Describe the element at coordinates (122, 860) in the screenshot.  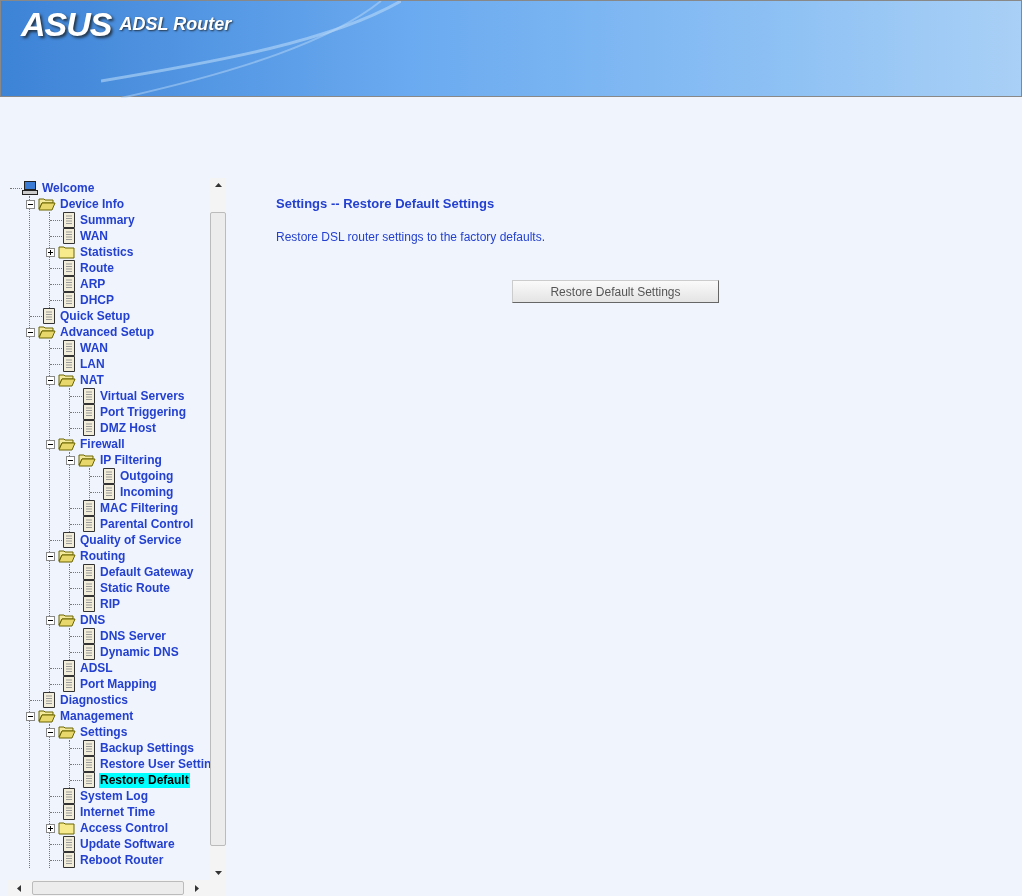
I see `tree-item: Reboot Router` at that location.